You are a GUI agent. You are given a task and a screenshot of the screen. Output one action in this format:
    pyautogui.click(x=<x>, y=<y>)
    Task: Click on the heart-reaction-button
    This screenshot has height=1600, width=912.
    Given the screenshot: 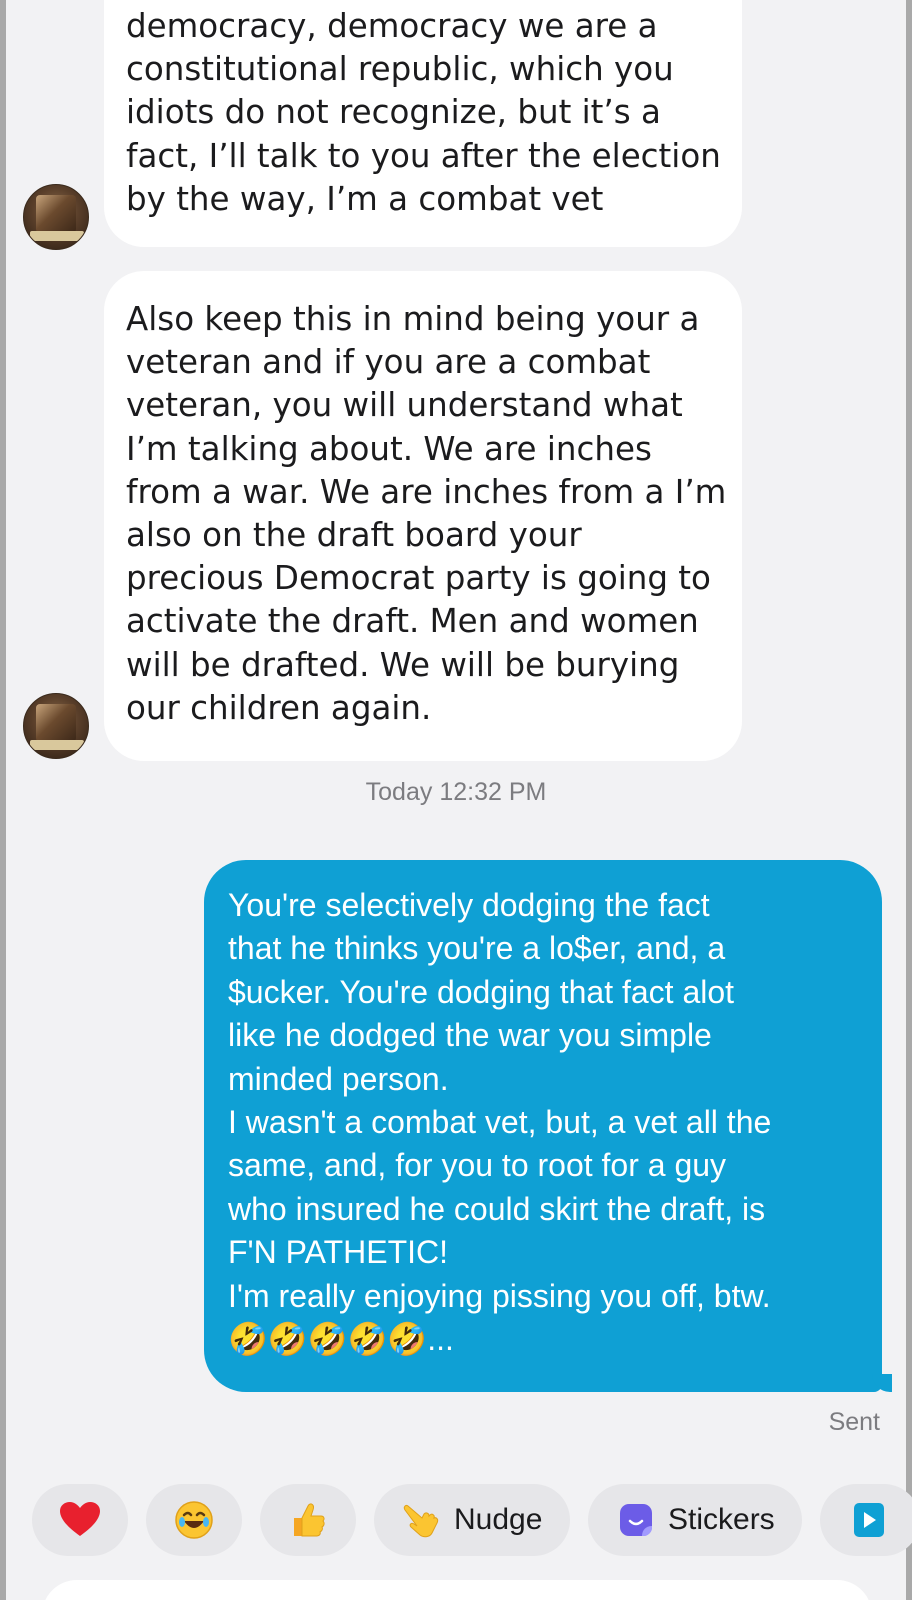 What is the action you would take?
    pyautogui.click(x=80, y=1520)
    